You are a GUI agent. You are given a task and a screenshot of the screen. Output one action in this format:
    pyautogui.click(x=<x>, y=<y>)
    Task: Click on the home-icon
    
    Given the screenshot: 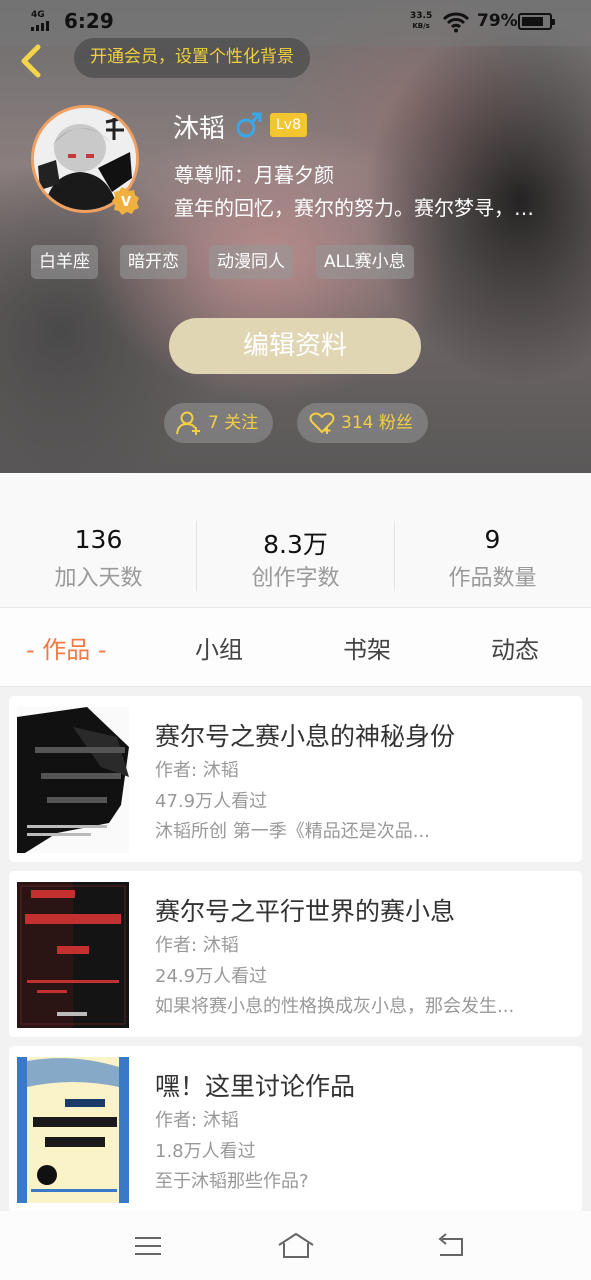 What is the action you would take?
    pyautogui.click(x=296, y=1246)
    